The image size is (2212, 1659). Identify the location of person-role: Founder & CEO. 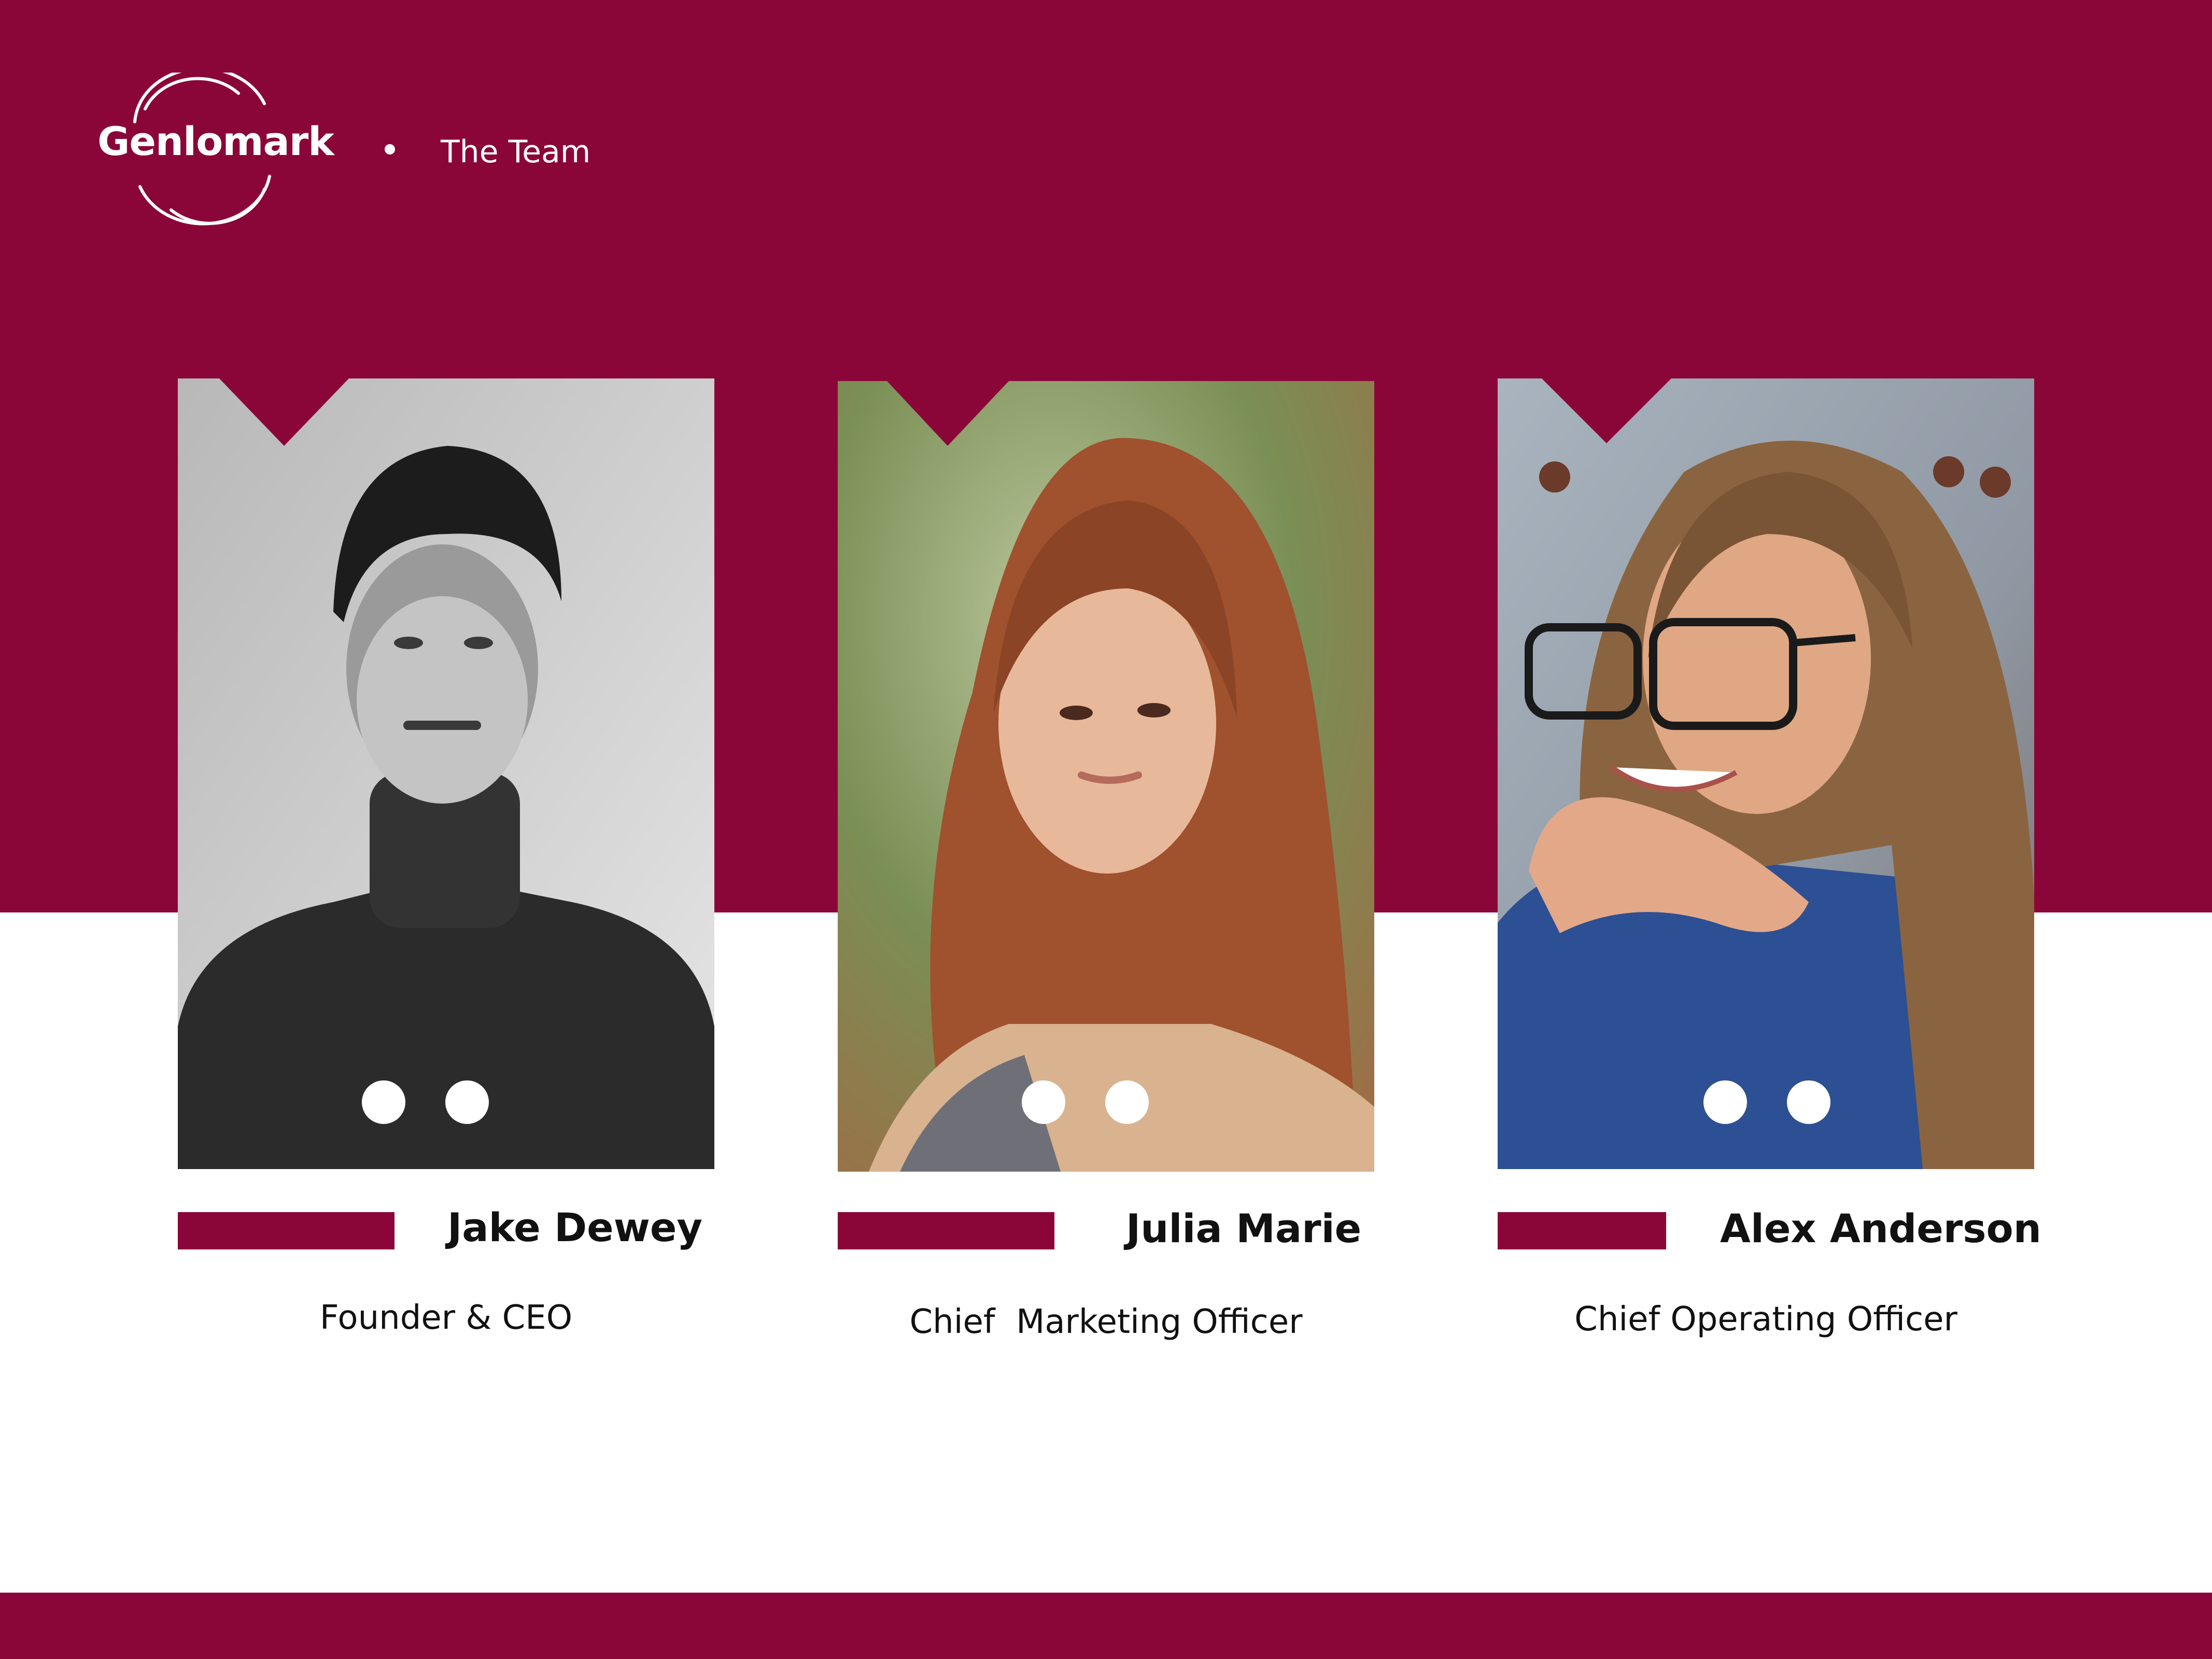
(446, 1318).